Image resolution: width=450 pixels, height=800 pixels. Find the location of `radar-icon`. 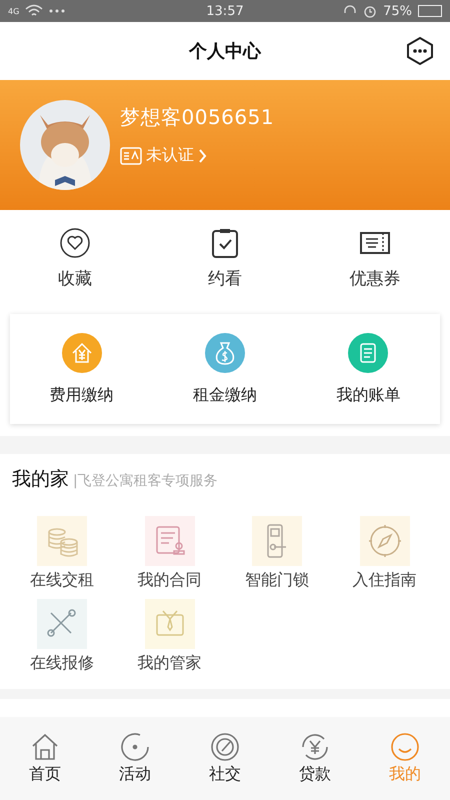

radar-icon is located at coordinates (225, 747).